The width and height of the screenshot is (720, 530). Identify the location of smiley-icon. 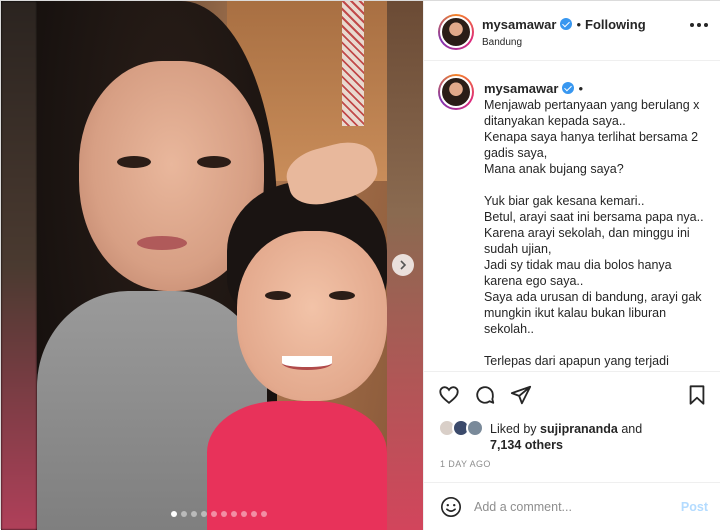
(451, 507).